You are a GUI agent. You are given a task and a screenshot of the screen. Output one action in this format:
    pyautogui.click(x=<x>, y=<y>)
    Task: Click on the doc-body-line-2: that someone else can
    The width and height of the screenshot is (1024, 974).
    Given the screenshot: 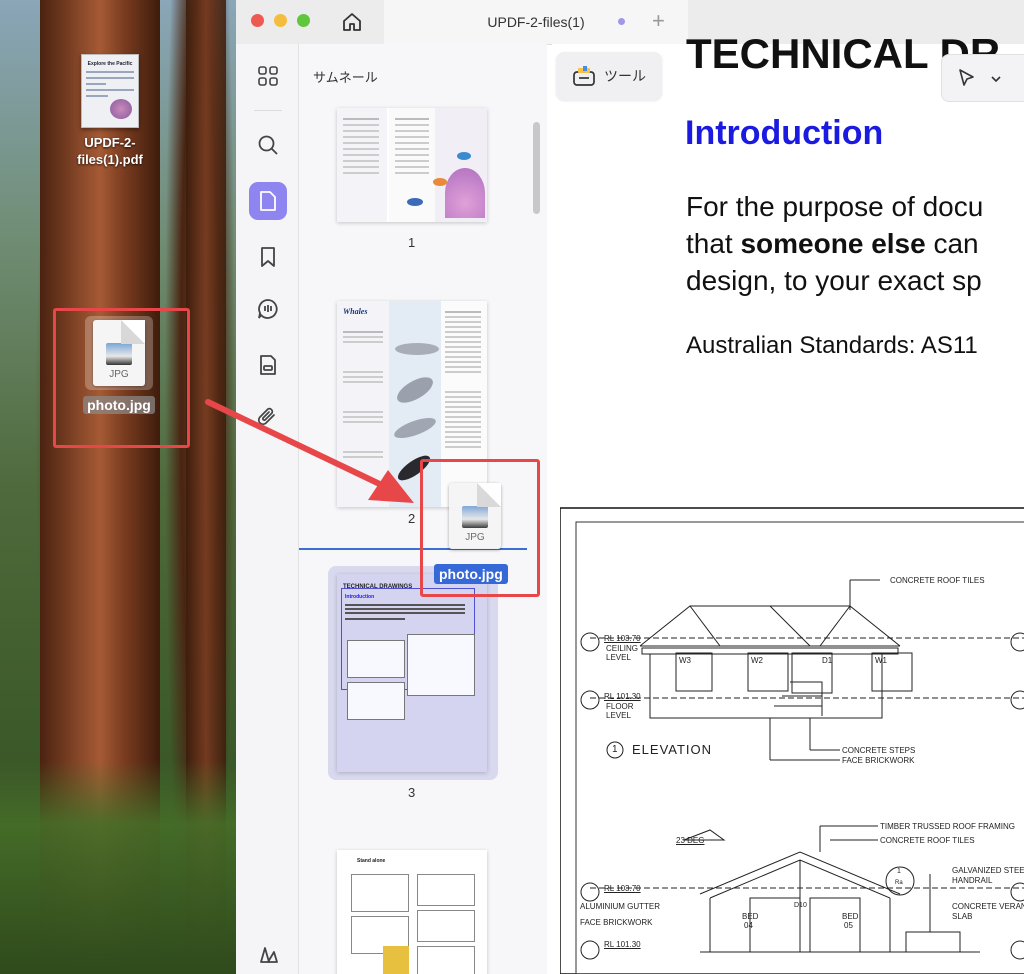 What is the action you would take?
    pyautogui.click(x=834, y=243)
    